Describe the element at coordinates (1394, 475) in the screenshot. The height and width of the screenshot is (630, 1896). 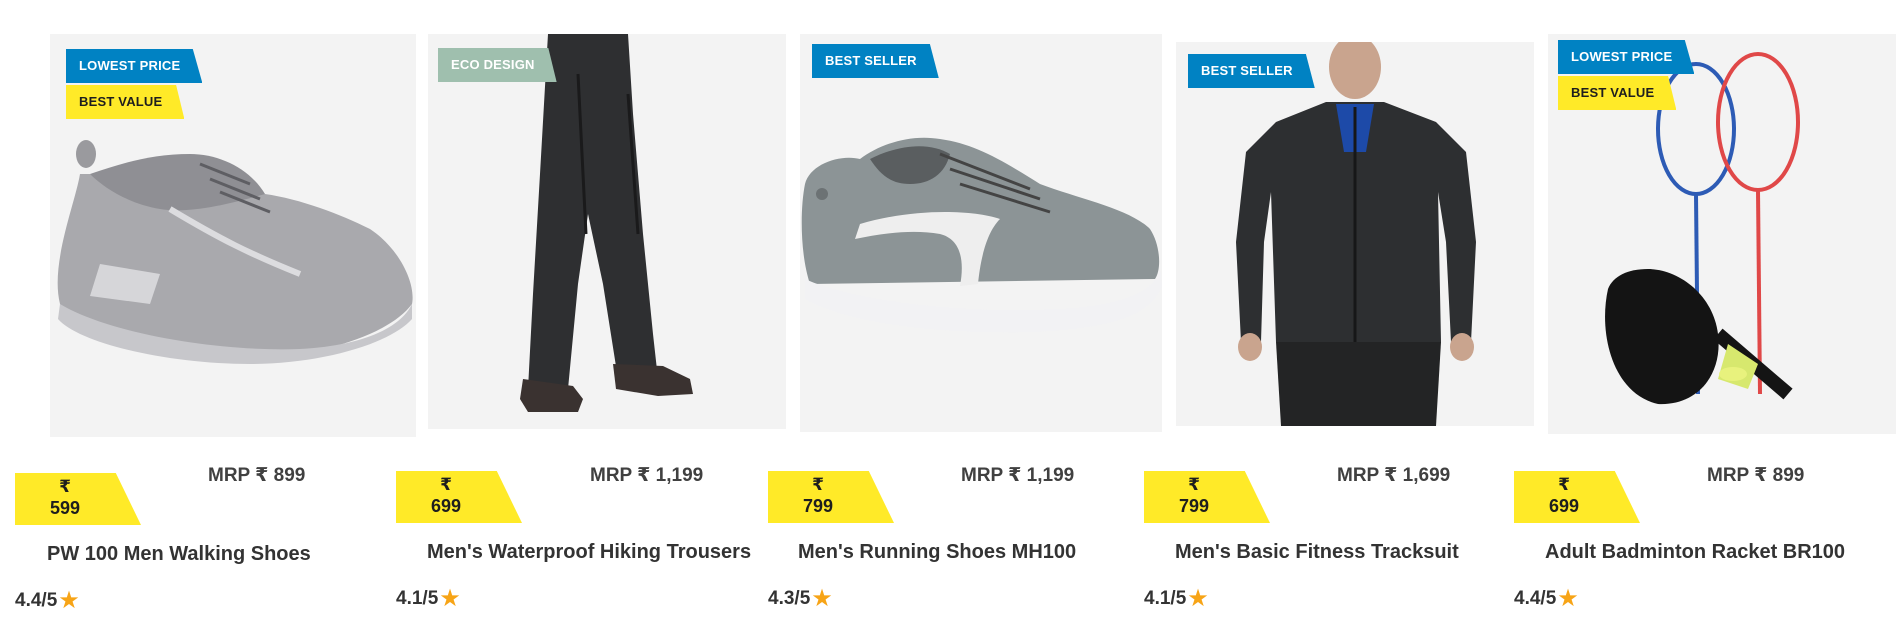
I see `mrp-price: MRP ₹ 1,699` at that location.